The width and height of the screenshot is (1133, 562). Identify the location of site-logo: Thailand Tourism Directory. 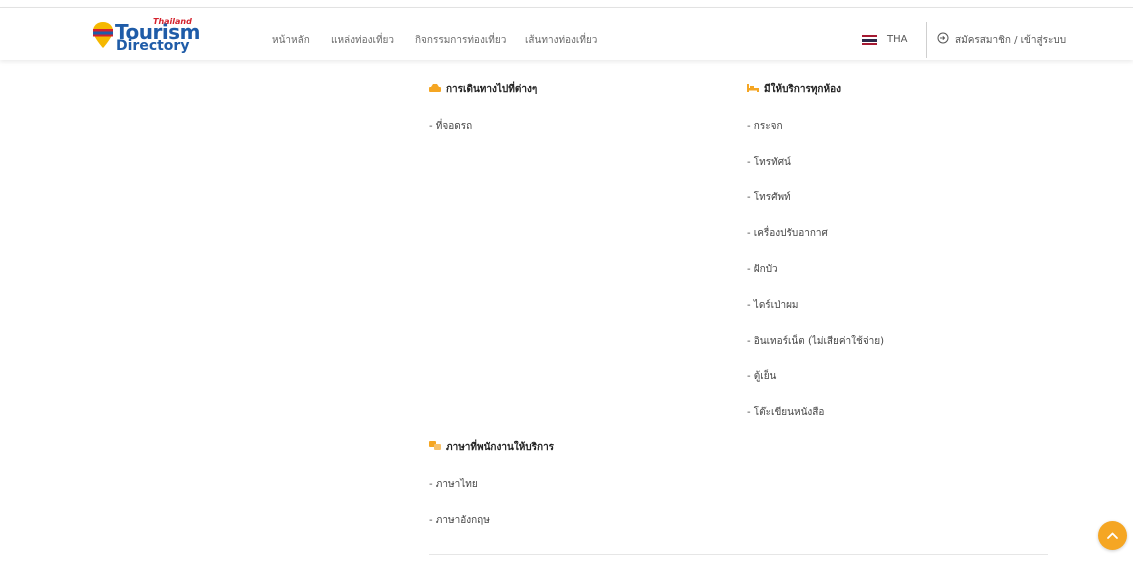
(146, 37).